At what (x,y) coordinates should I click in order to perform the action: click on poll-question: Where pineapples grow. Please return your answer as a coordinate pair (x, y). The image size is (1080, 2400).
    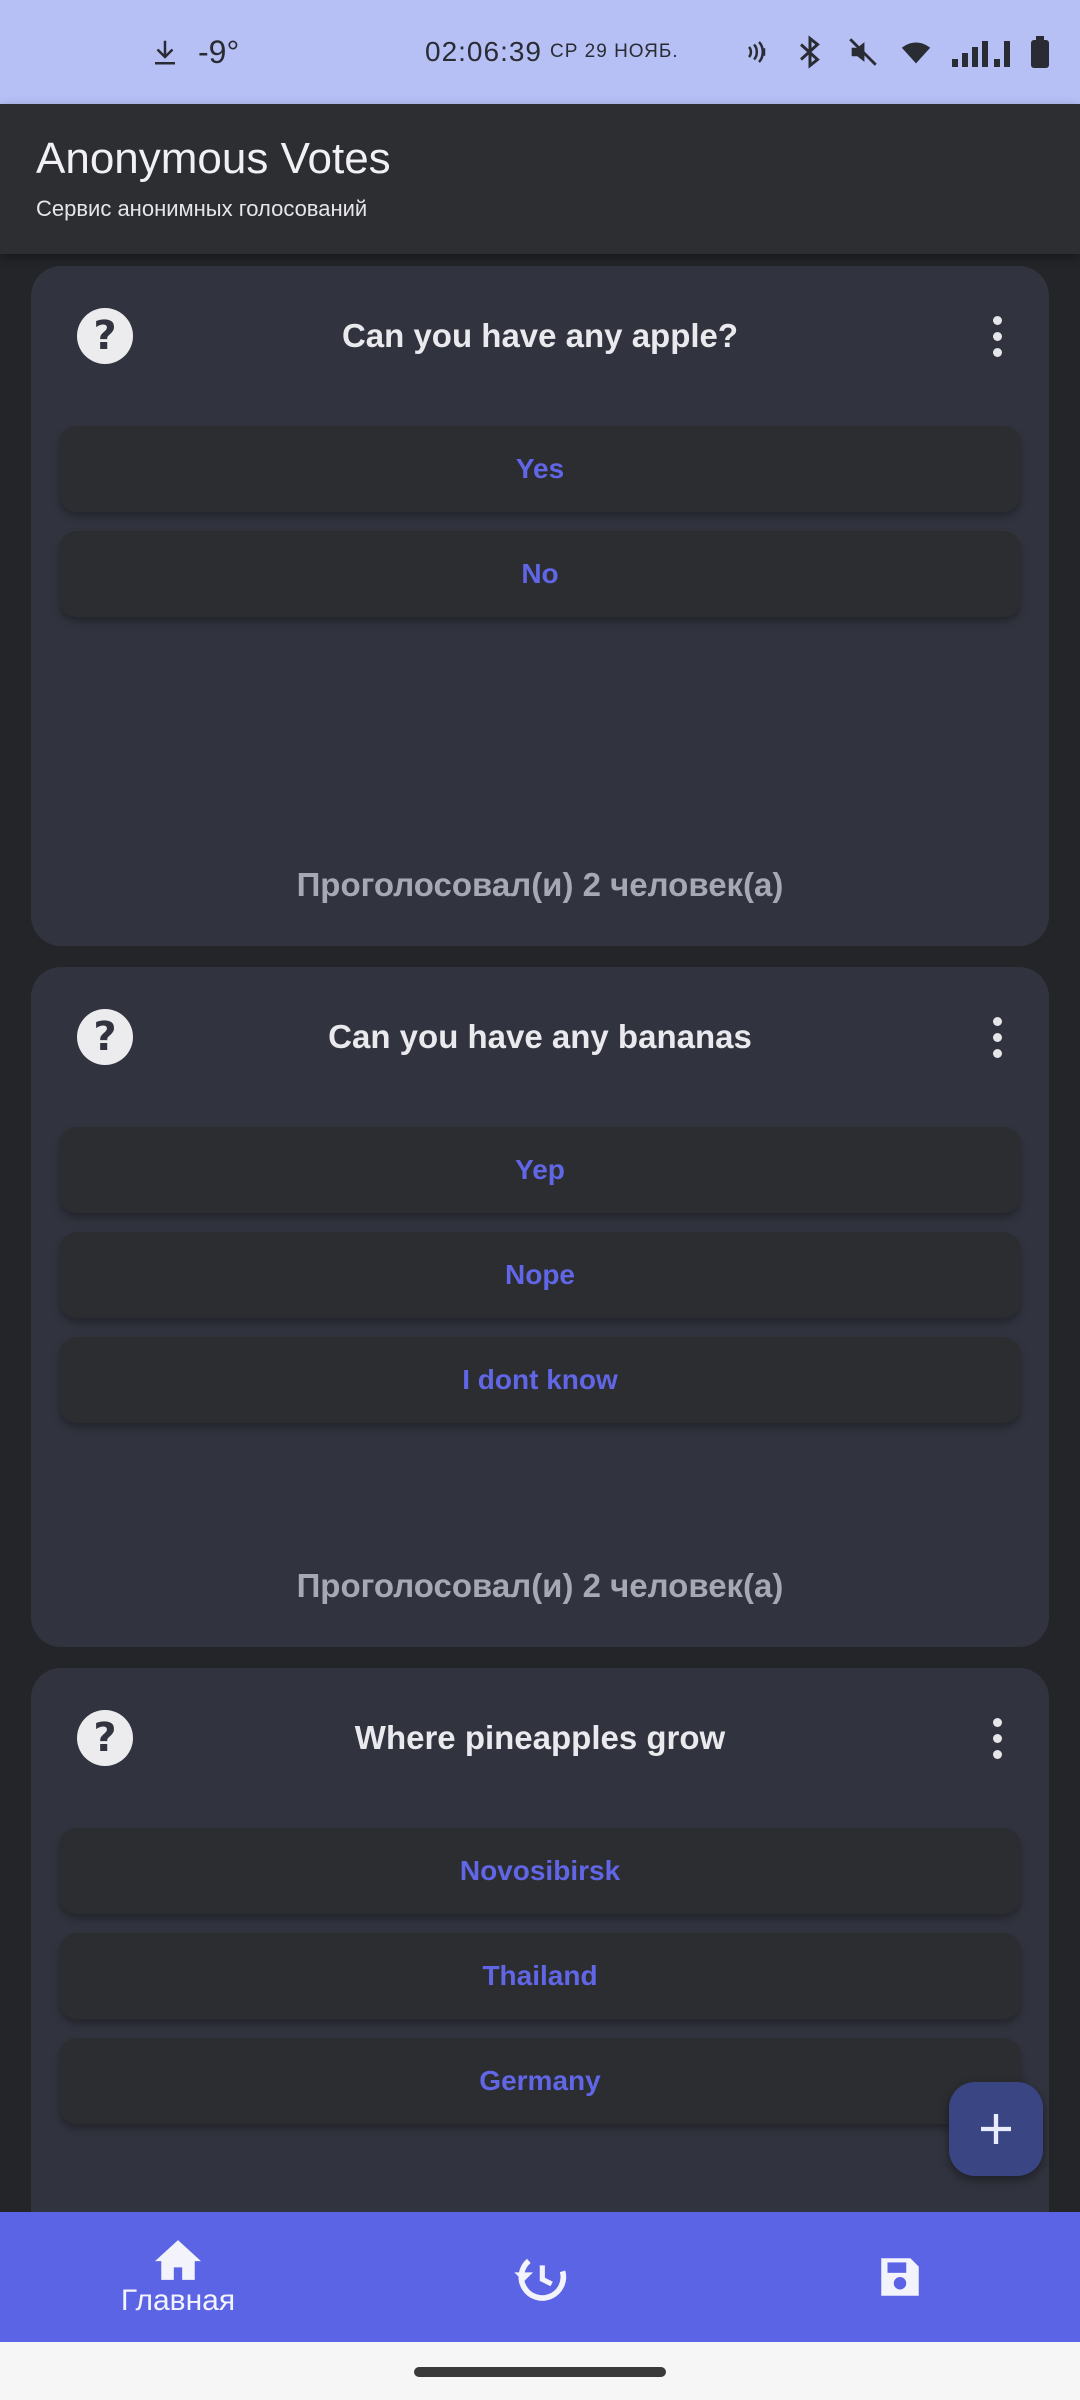
    Looking at the image, I should click on (540, 1737).